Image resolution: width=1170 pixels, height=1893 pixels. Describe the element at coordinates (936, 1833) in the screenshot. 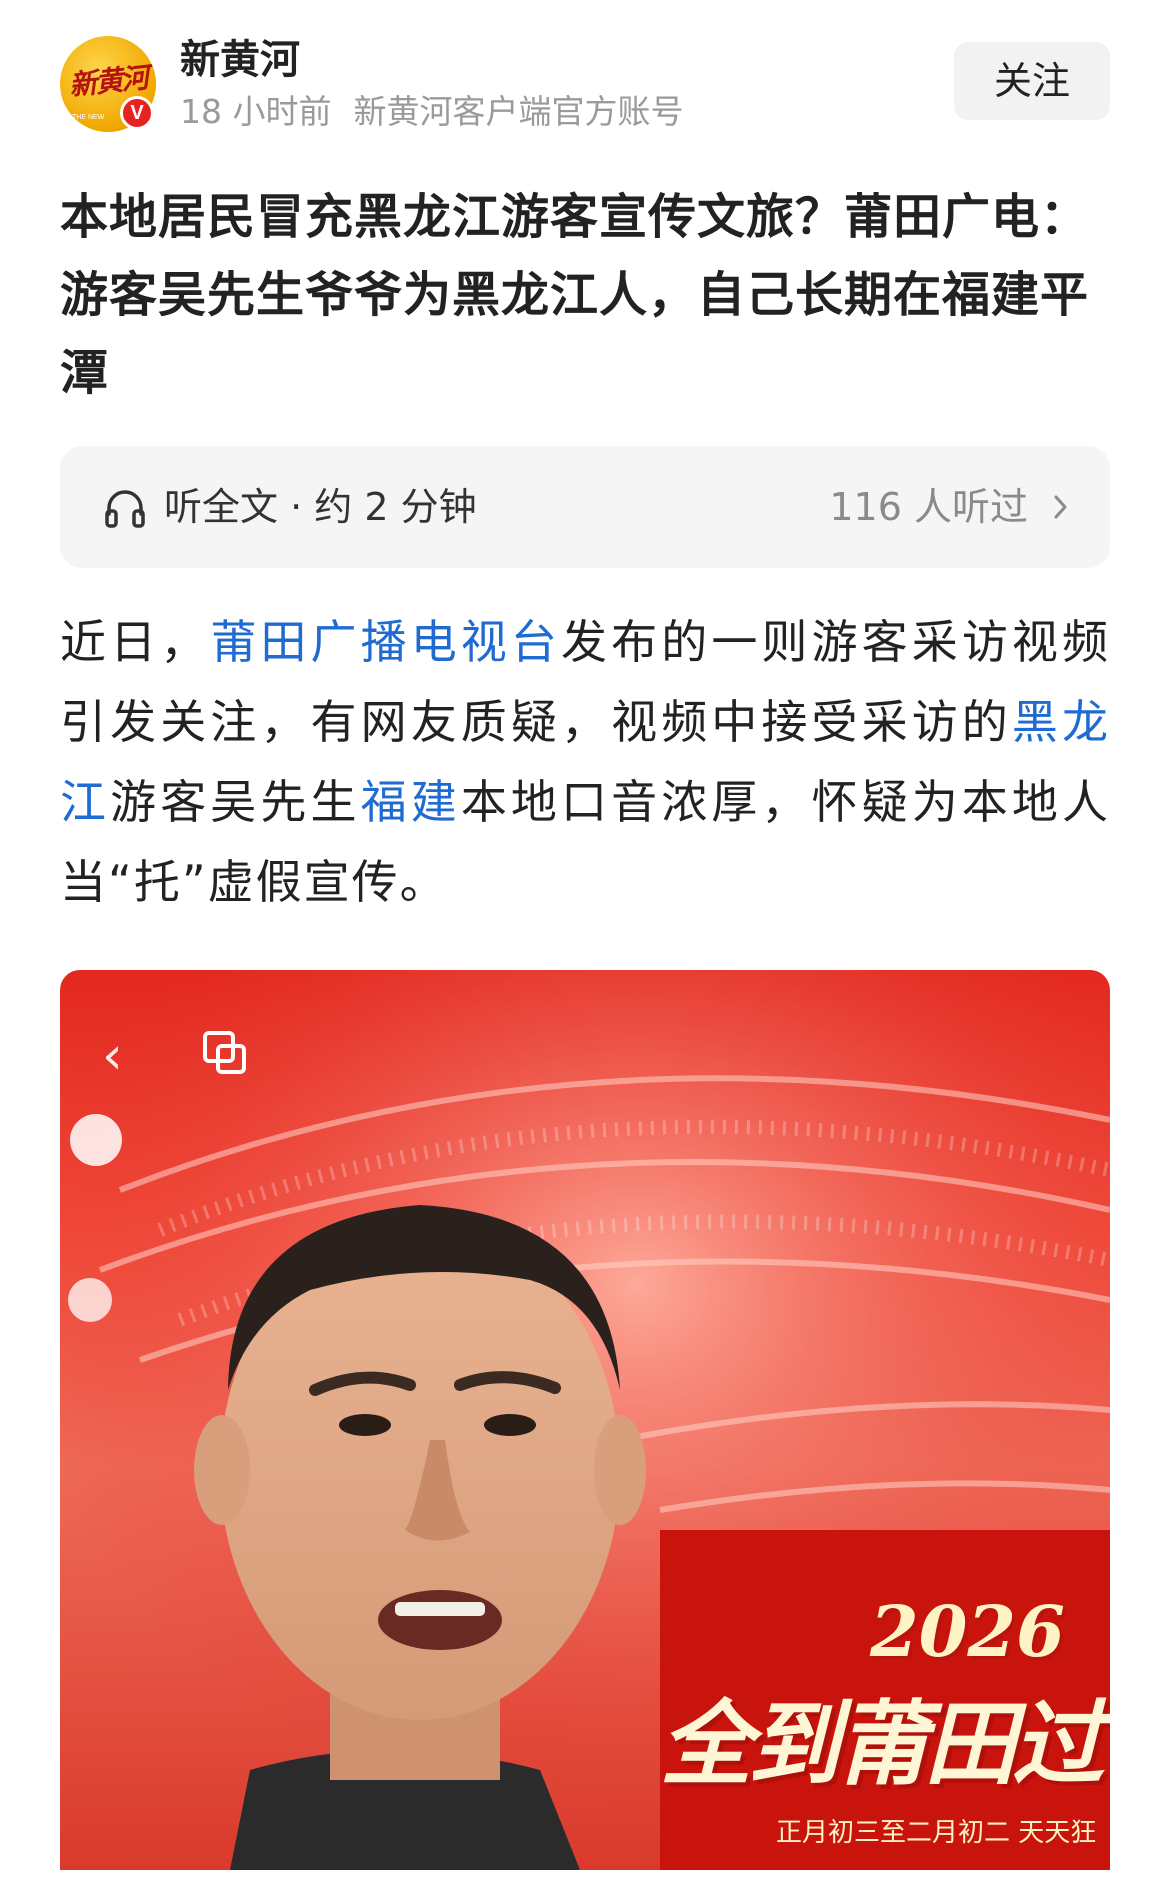

I see `banner-dates: 正月初三至二月初二 天天狂` at that location.